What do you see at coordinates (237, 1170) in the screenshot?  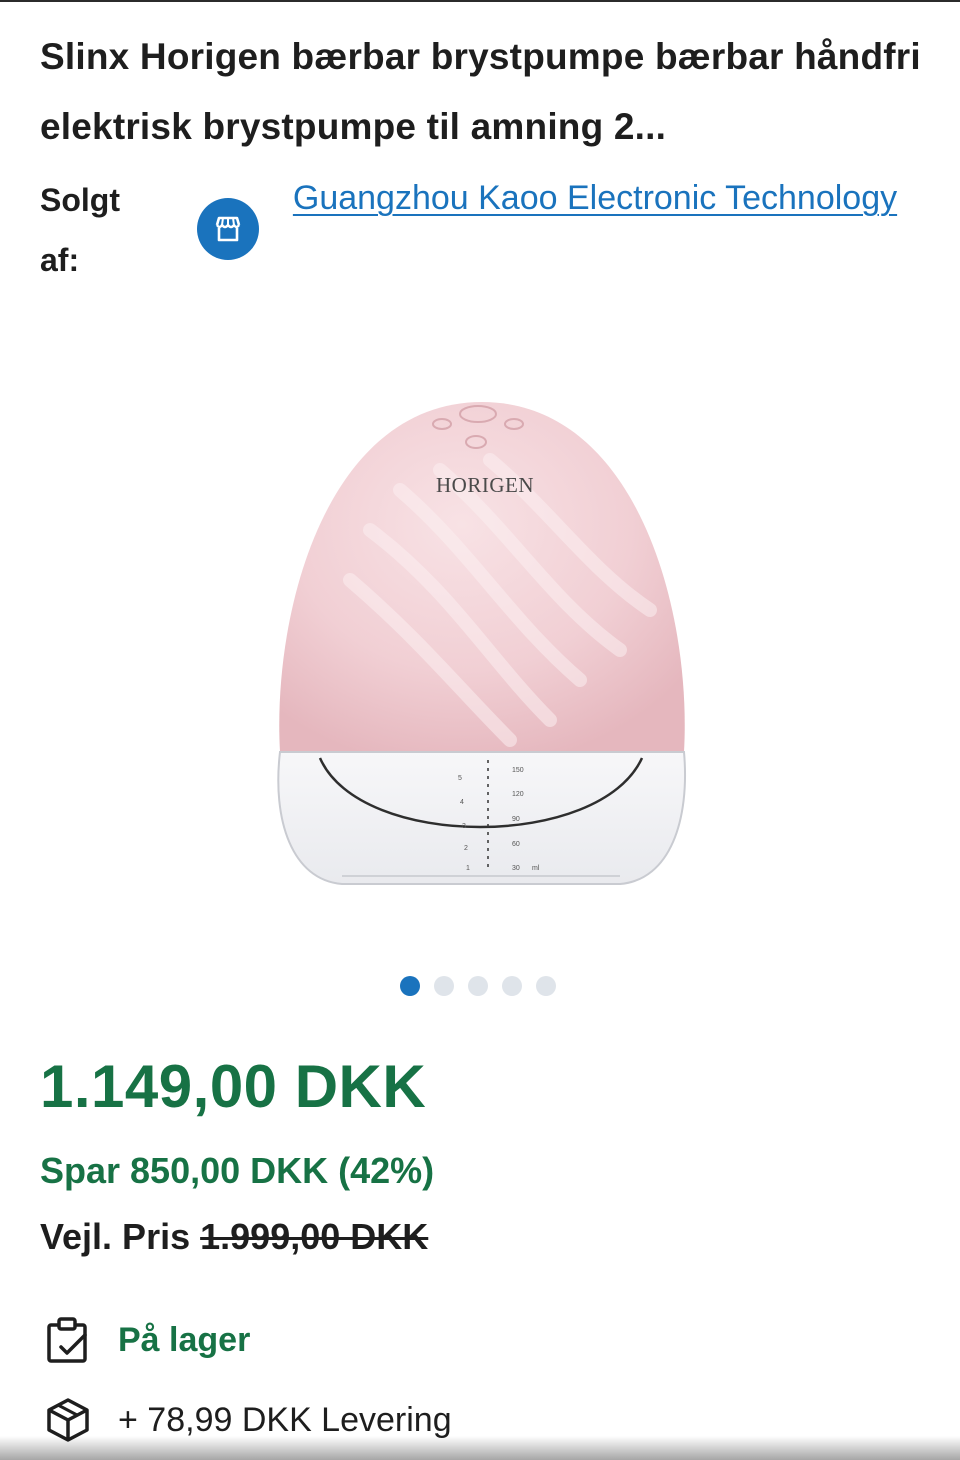 I see `savings-text: Spar 850,00 DKK (42%)` at bounding box center [237, 1170].